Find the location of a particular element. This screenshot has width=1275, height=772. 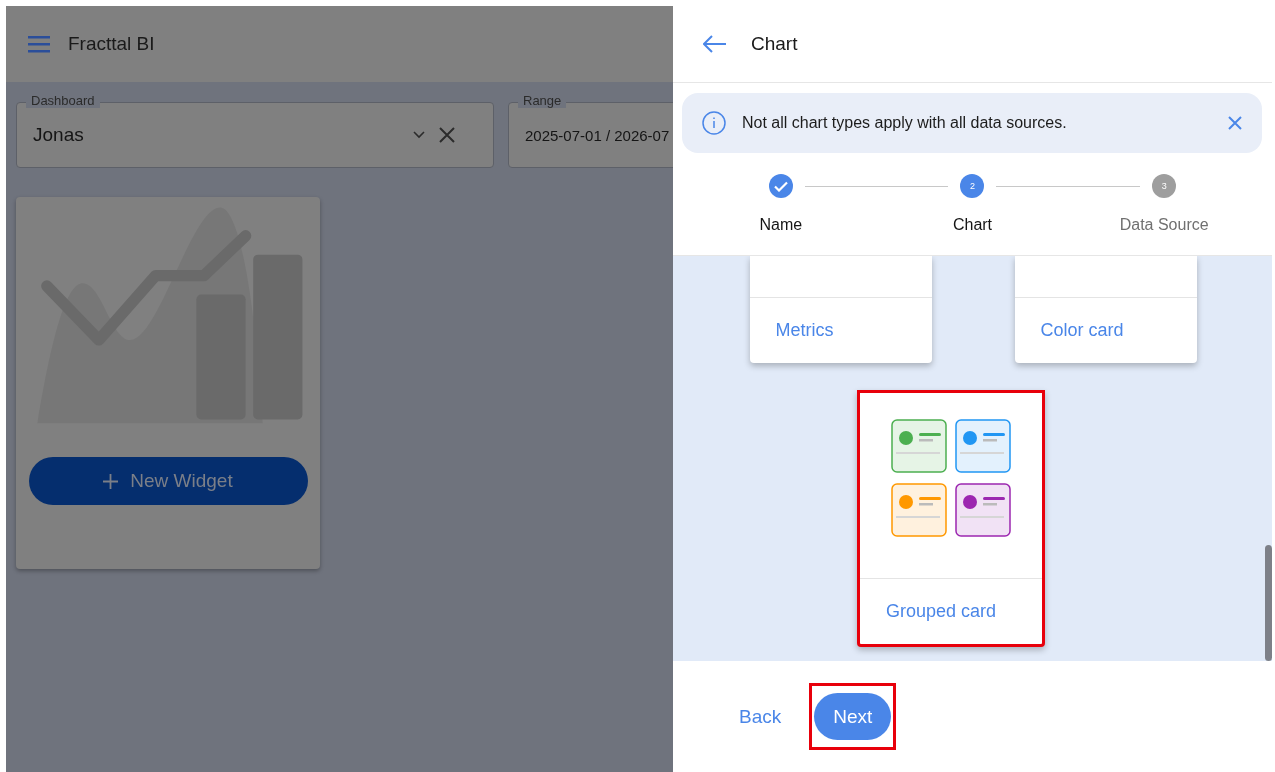

close-icon is located at coordinates (1235, 123).